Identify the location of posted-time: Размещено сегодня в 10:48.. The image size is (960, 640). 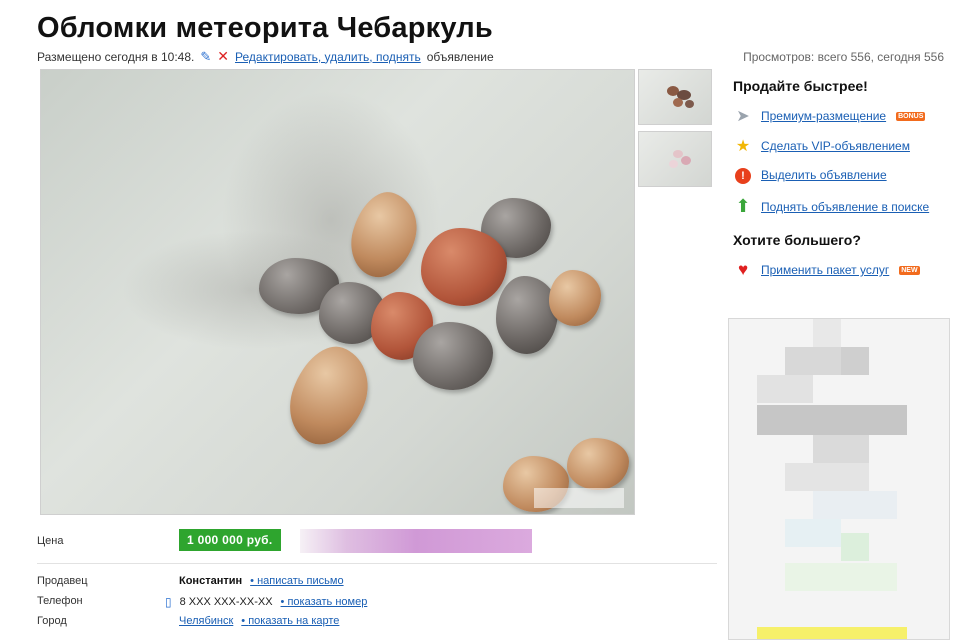
(116, 56).